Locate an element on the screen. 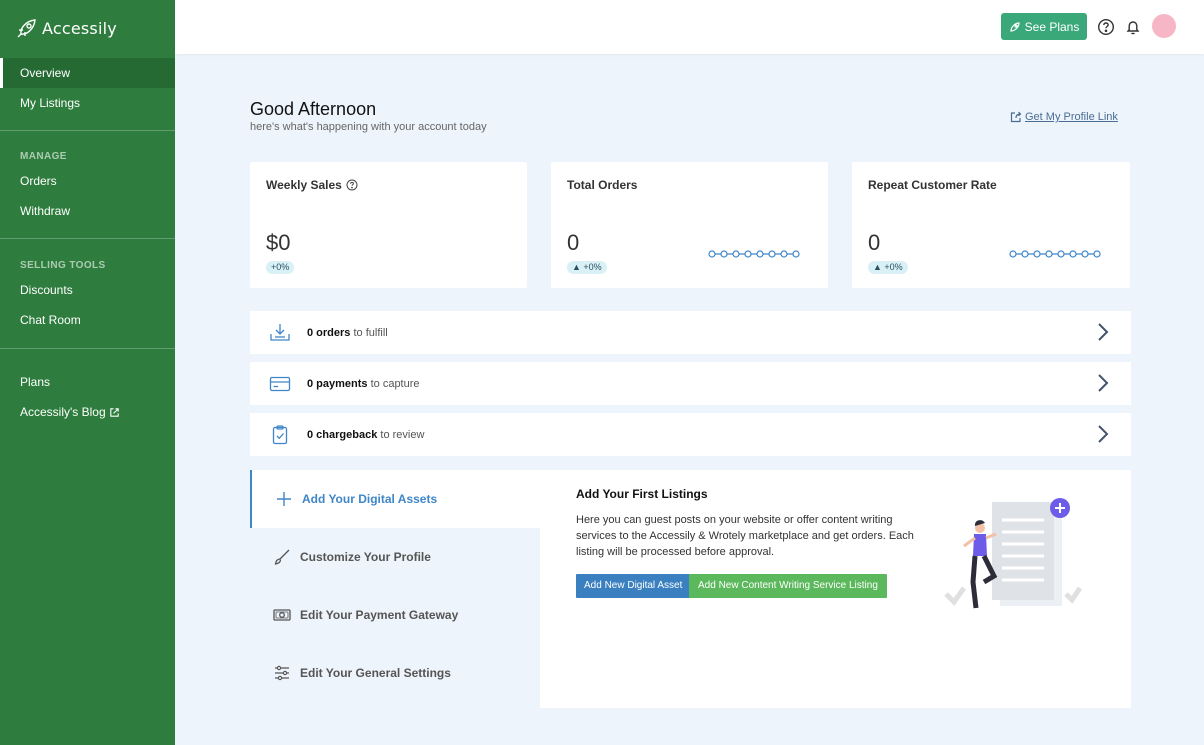 Image resolution: width=1204 pixels, height=745 pixels. task-rest: to capture is located at coordinates (395, 383).